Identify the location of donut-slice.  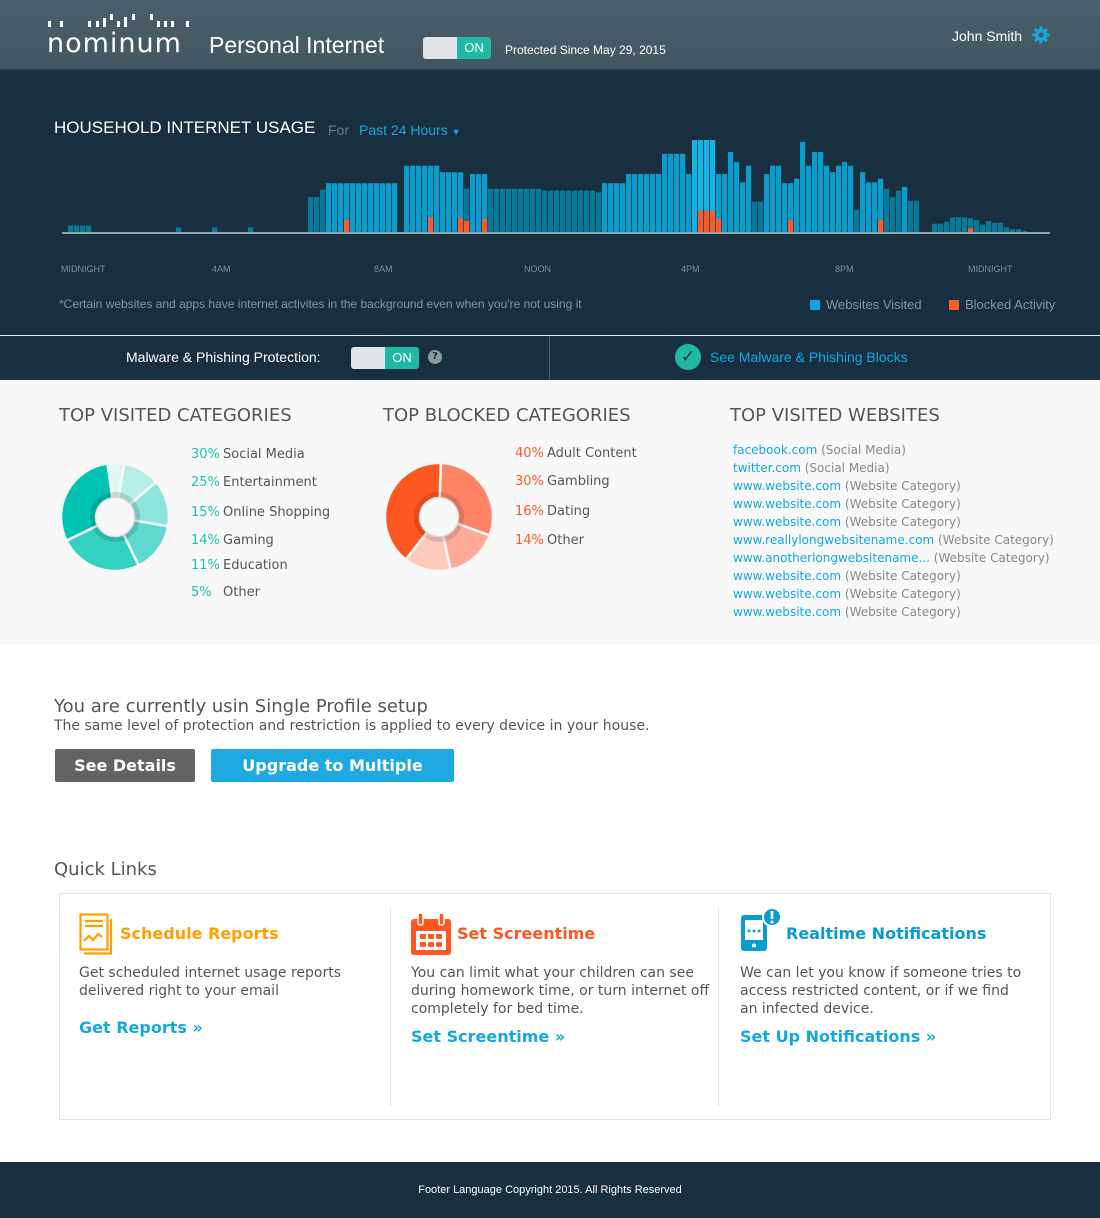
(86, 502).